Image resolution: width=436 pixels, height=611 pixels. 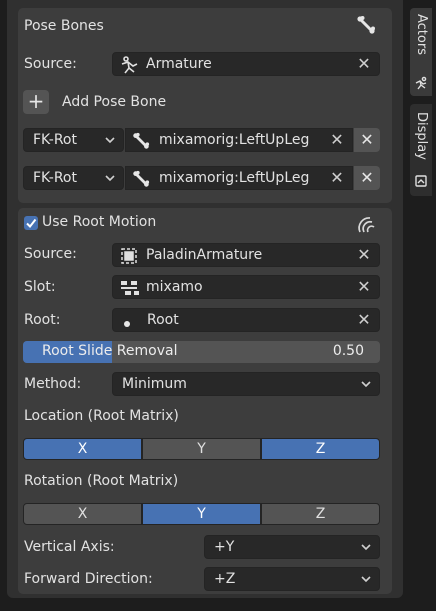 What do you see at coordinates (234, 140) in the screenshot?
I see `bone-name-1: mixamorig:LeftUpLeg` at bounding box center [234, 140].